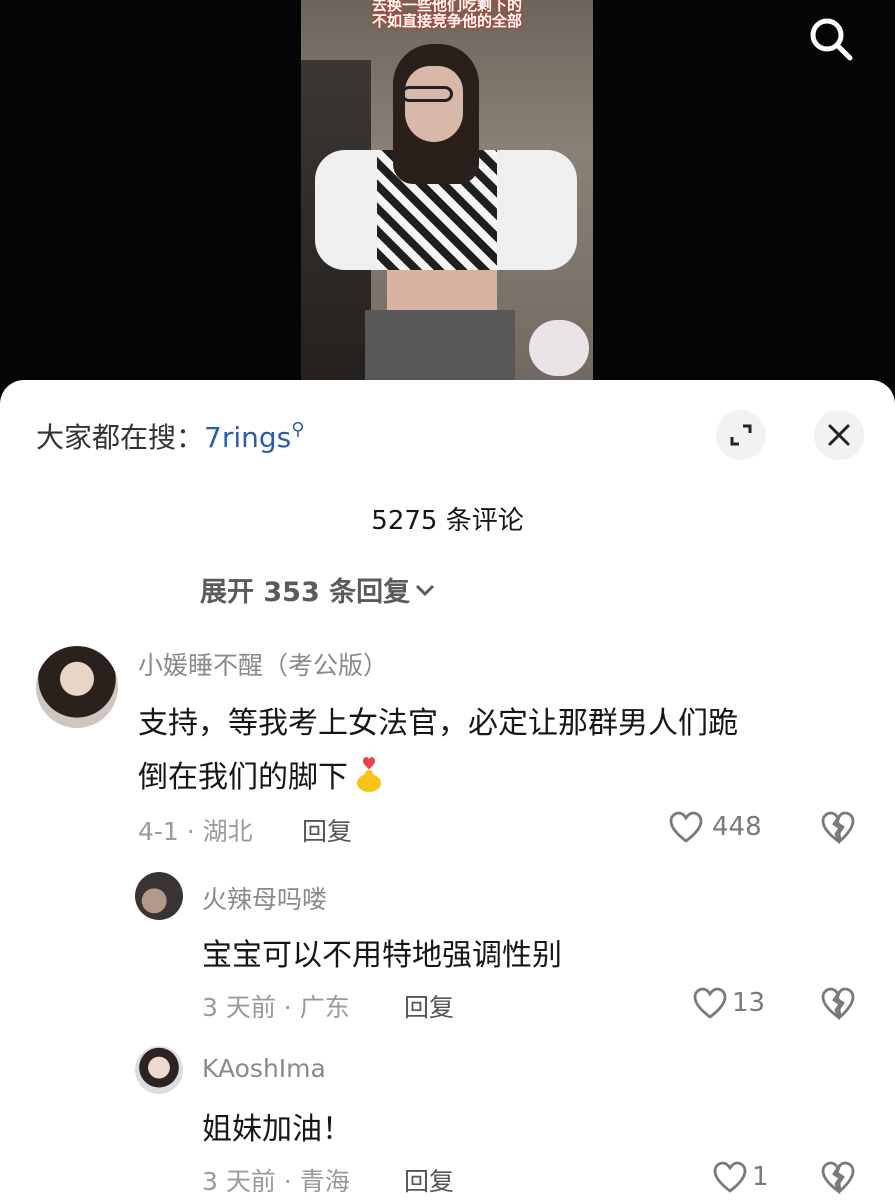 The height and width of the screenshot is (1200, 895). I want to click on search-icon, so click(831, 39).